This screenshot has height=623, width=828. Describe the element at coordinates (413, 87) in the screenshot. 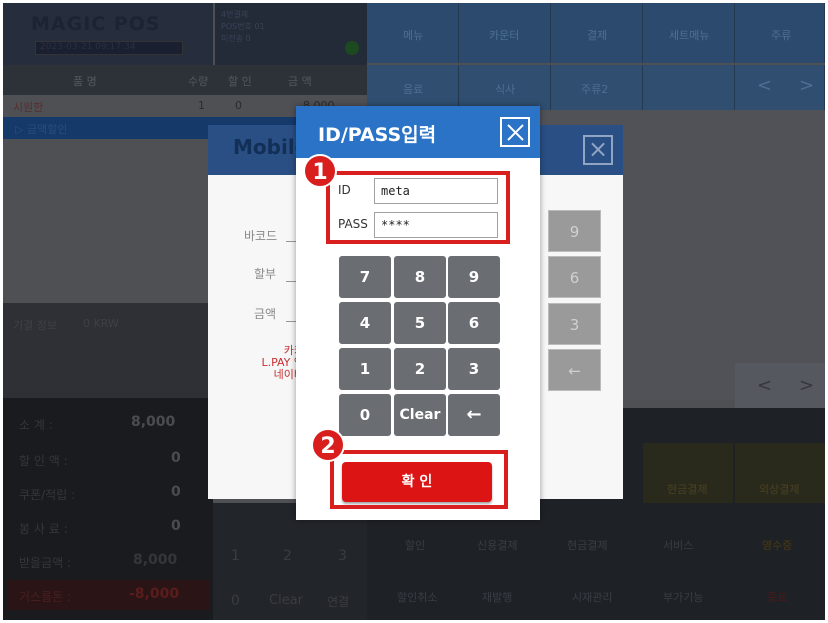

I see `category-button: 음료` at that location.